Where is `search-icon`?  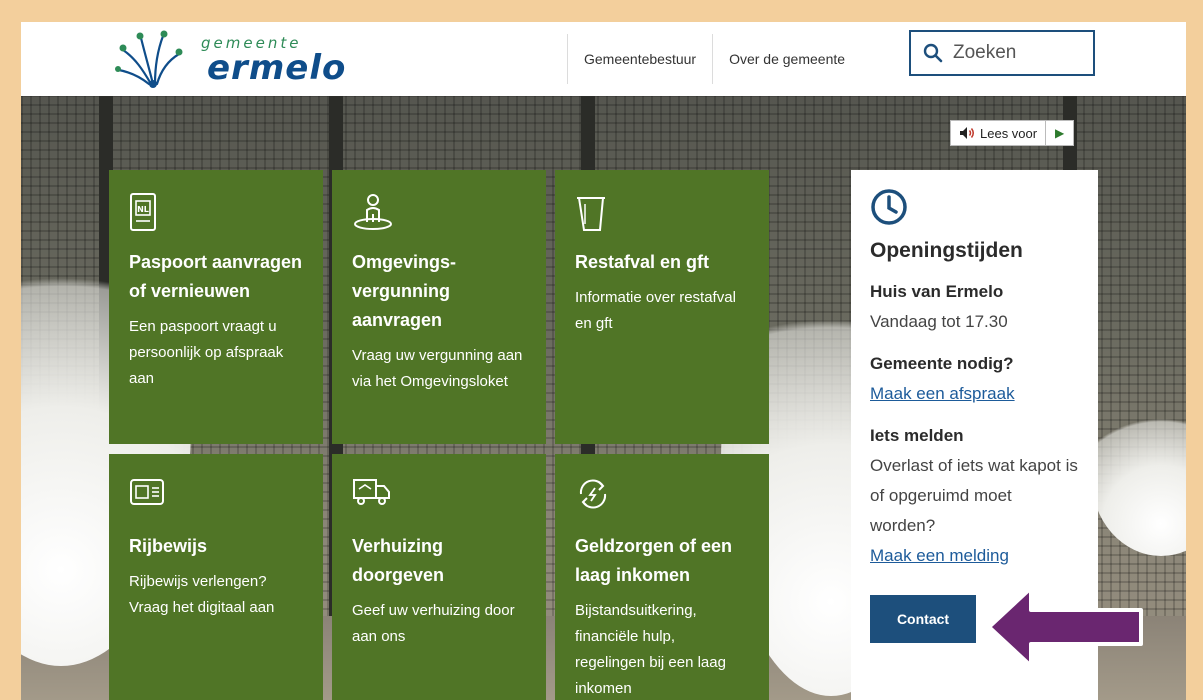 search-icon is located at coordinates (933, 53).